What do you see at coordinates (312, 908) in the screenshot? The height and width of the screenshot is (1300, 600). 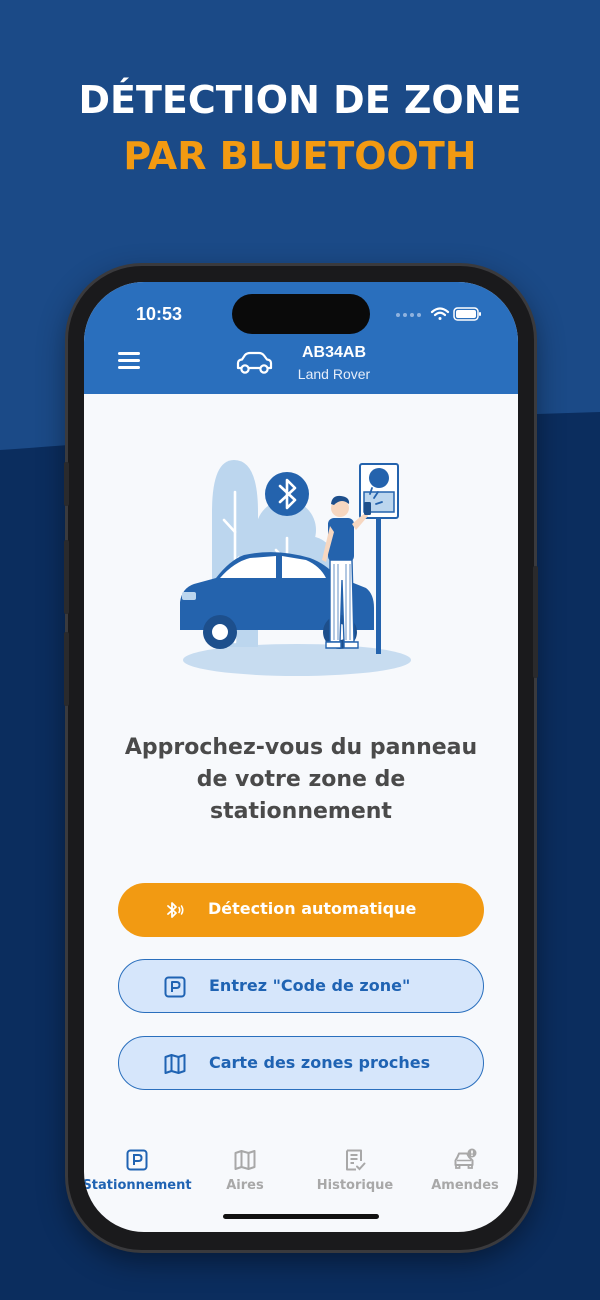 I see `auto-detect-label: Détection automatique` at bounding box center [312, 908].